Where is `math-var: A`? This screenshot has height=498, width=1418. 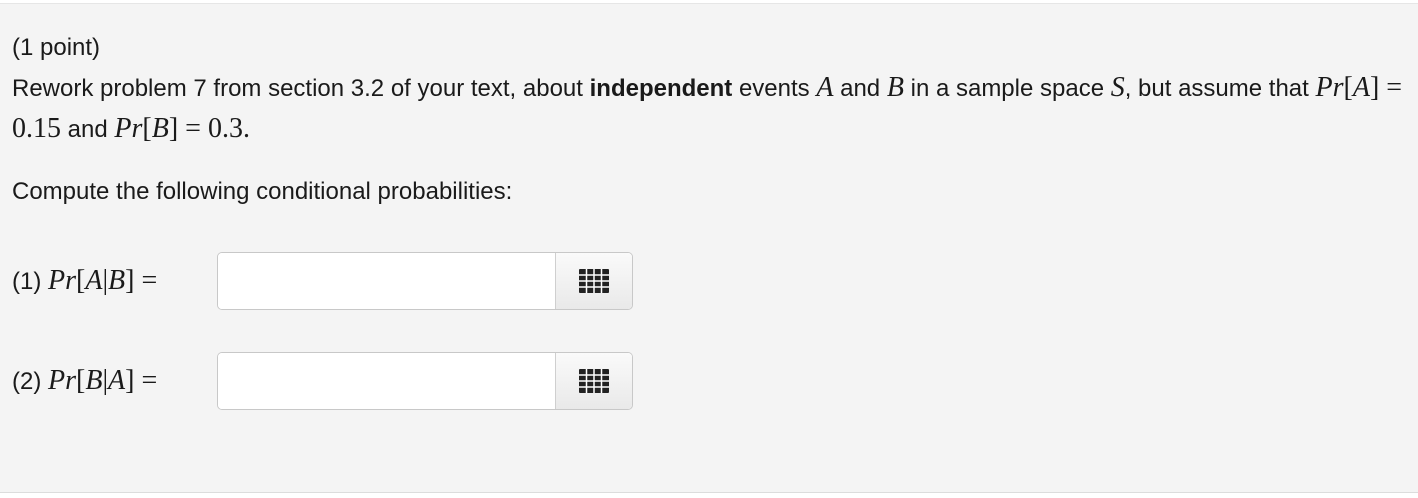 math-var: A is located at coordinates (825, 87).